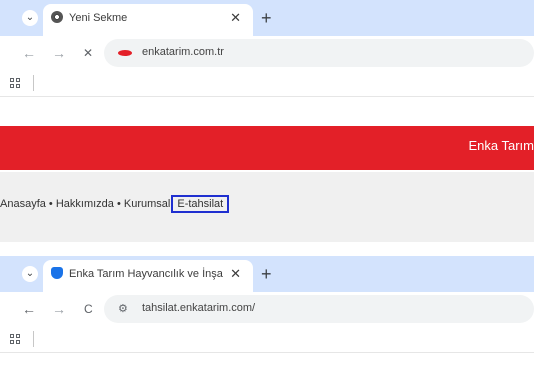 This screenshot has width=534, height=378. What do you see at coordinates (125, 53) in the screenshot?
I see `loading-icon` at bounding box center [125, 53].